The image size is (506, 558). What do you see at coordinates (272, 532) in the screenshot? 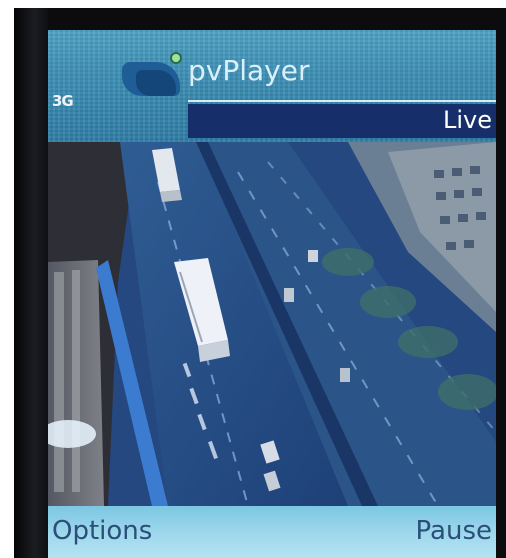
I see `softkey-bar: Options Pause` at bounding box center [272, 532].